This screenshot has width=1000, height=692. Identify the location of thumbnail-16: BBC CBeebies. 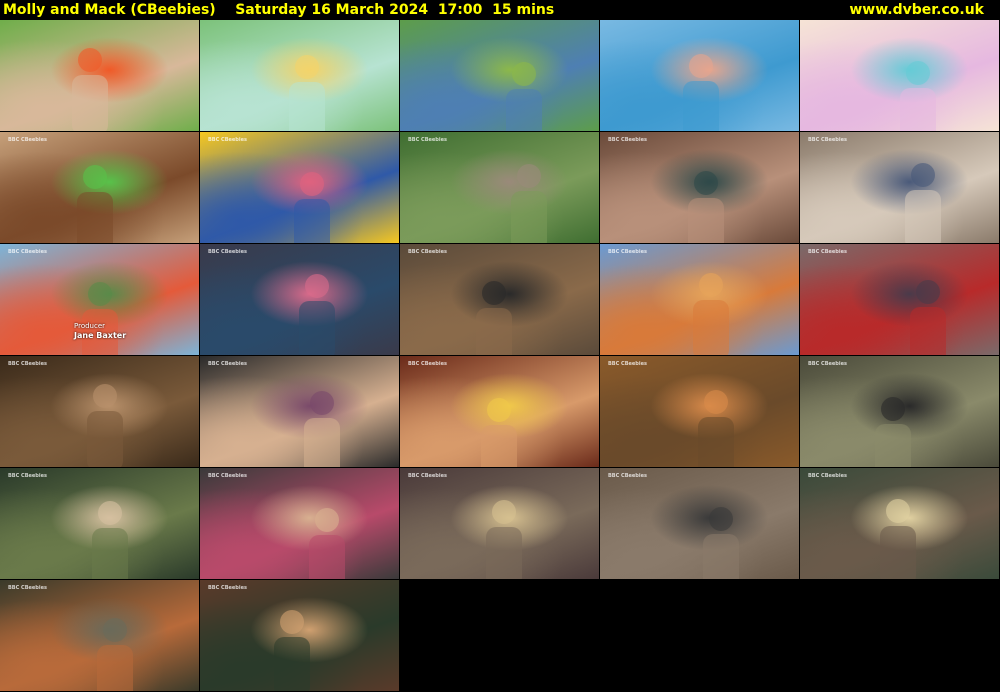
(99, 411).